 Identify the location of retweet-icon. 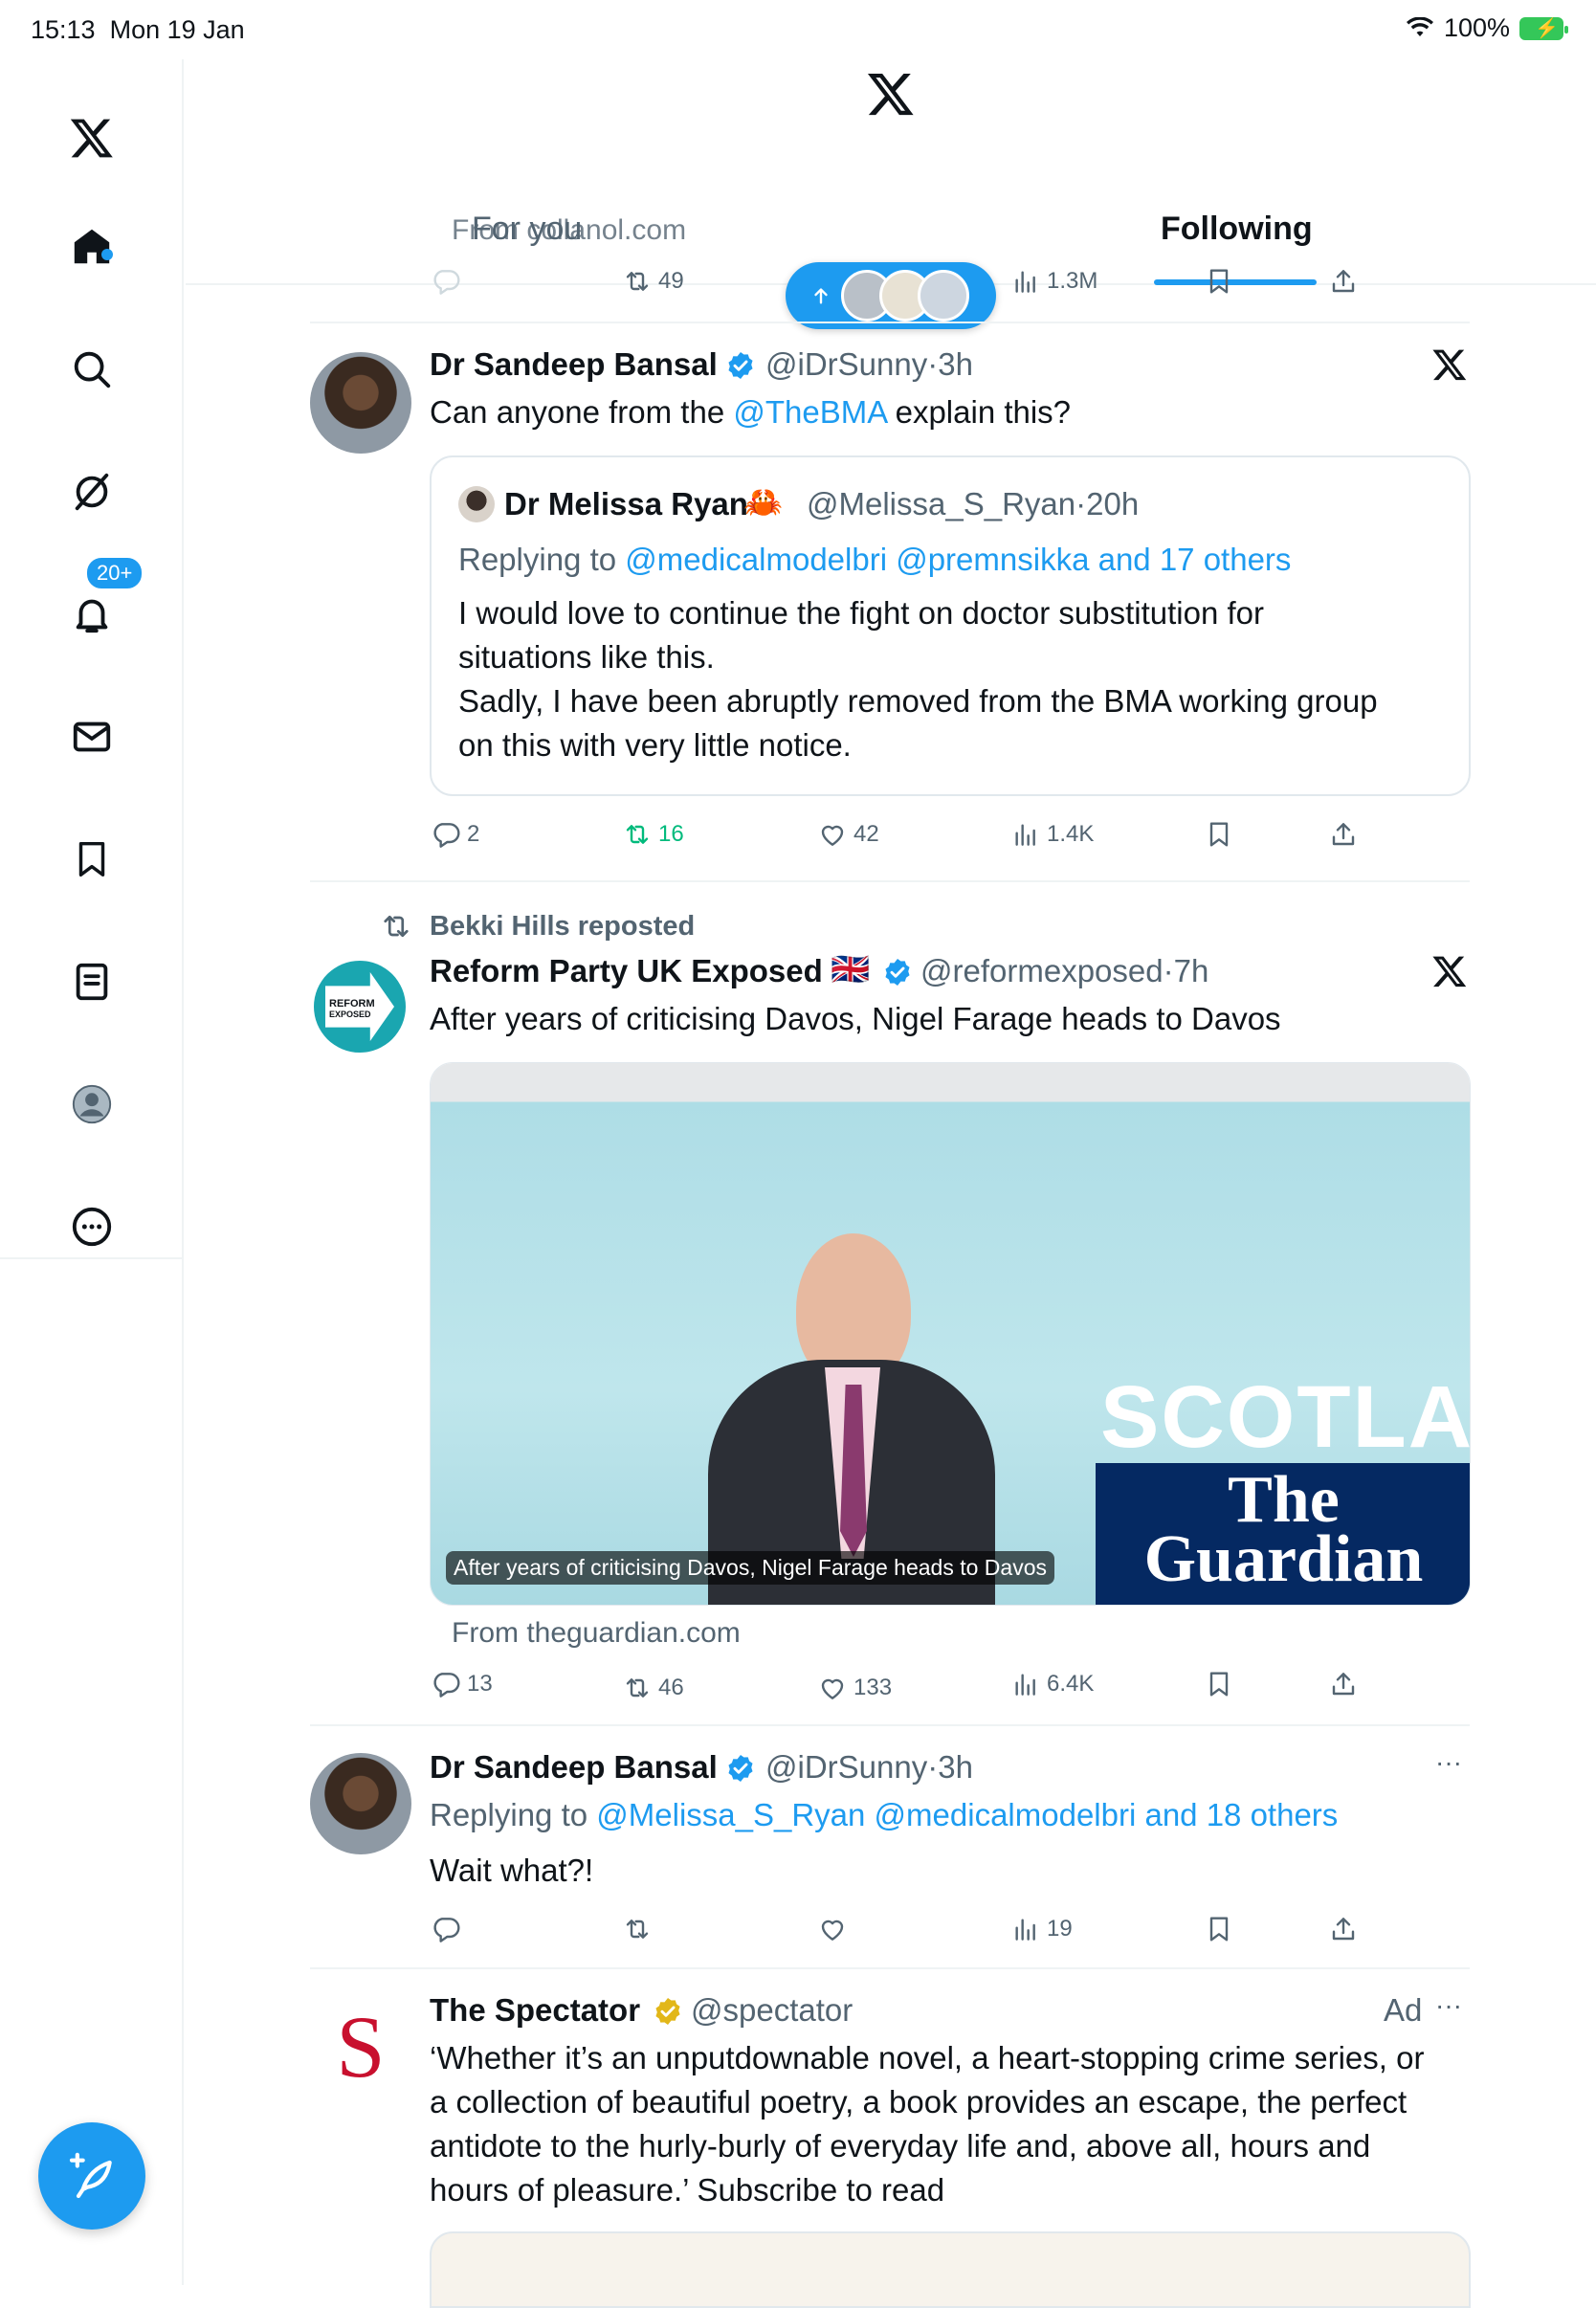
(638, 1688).